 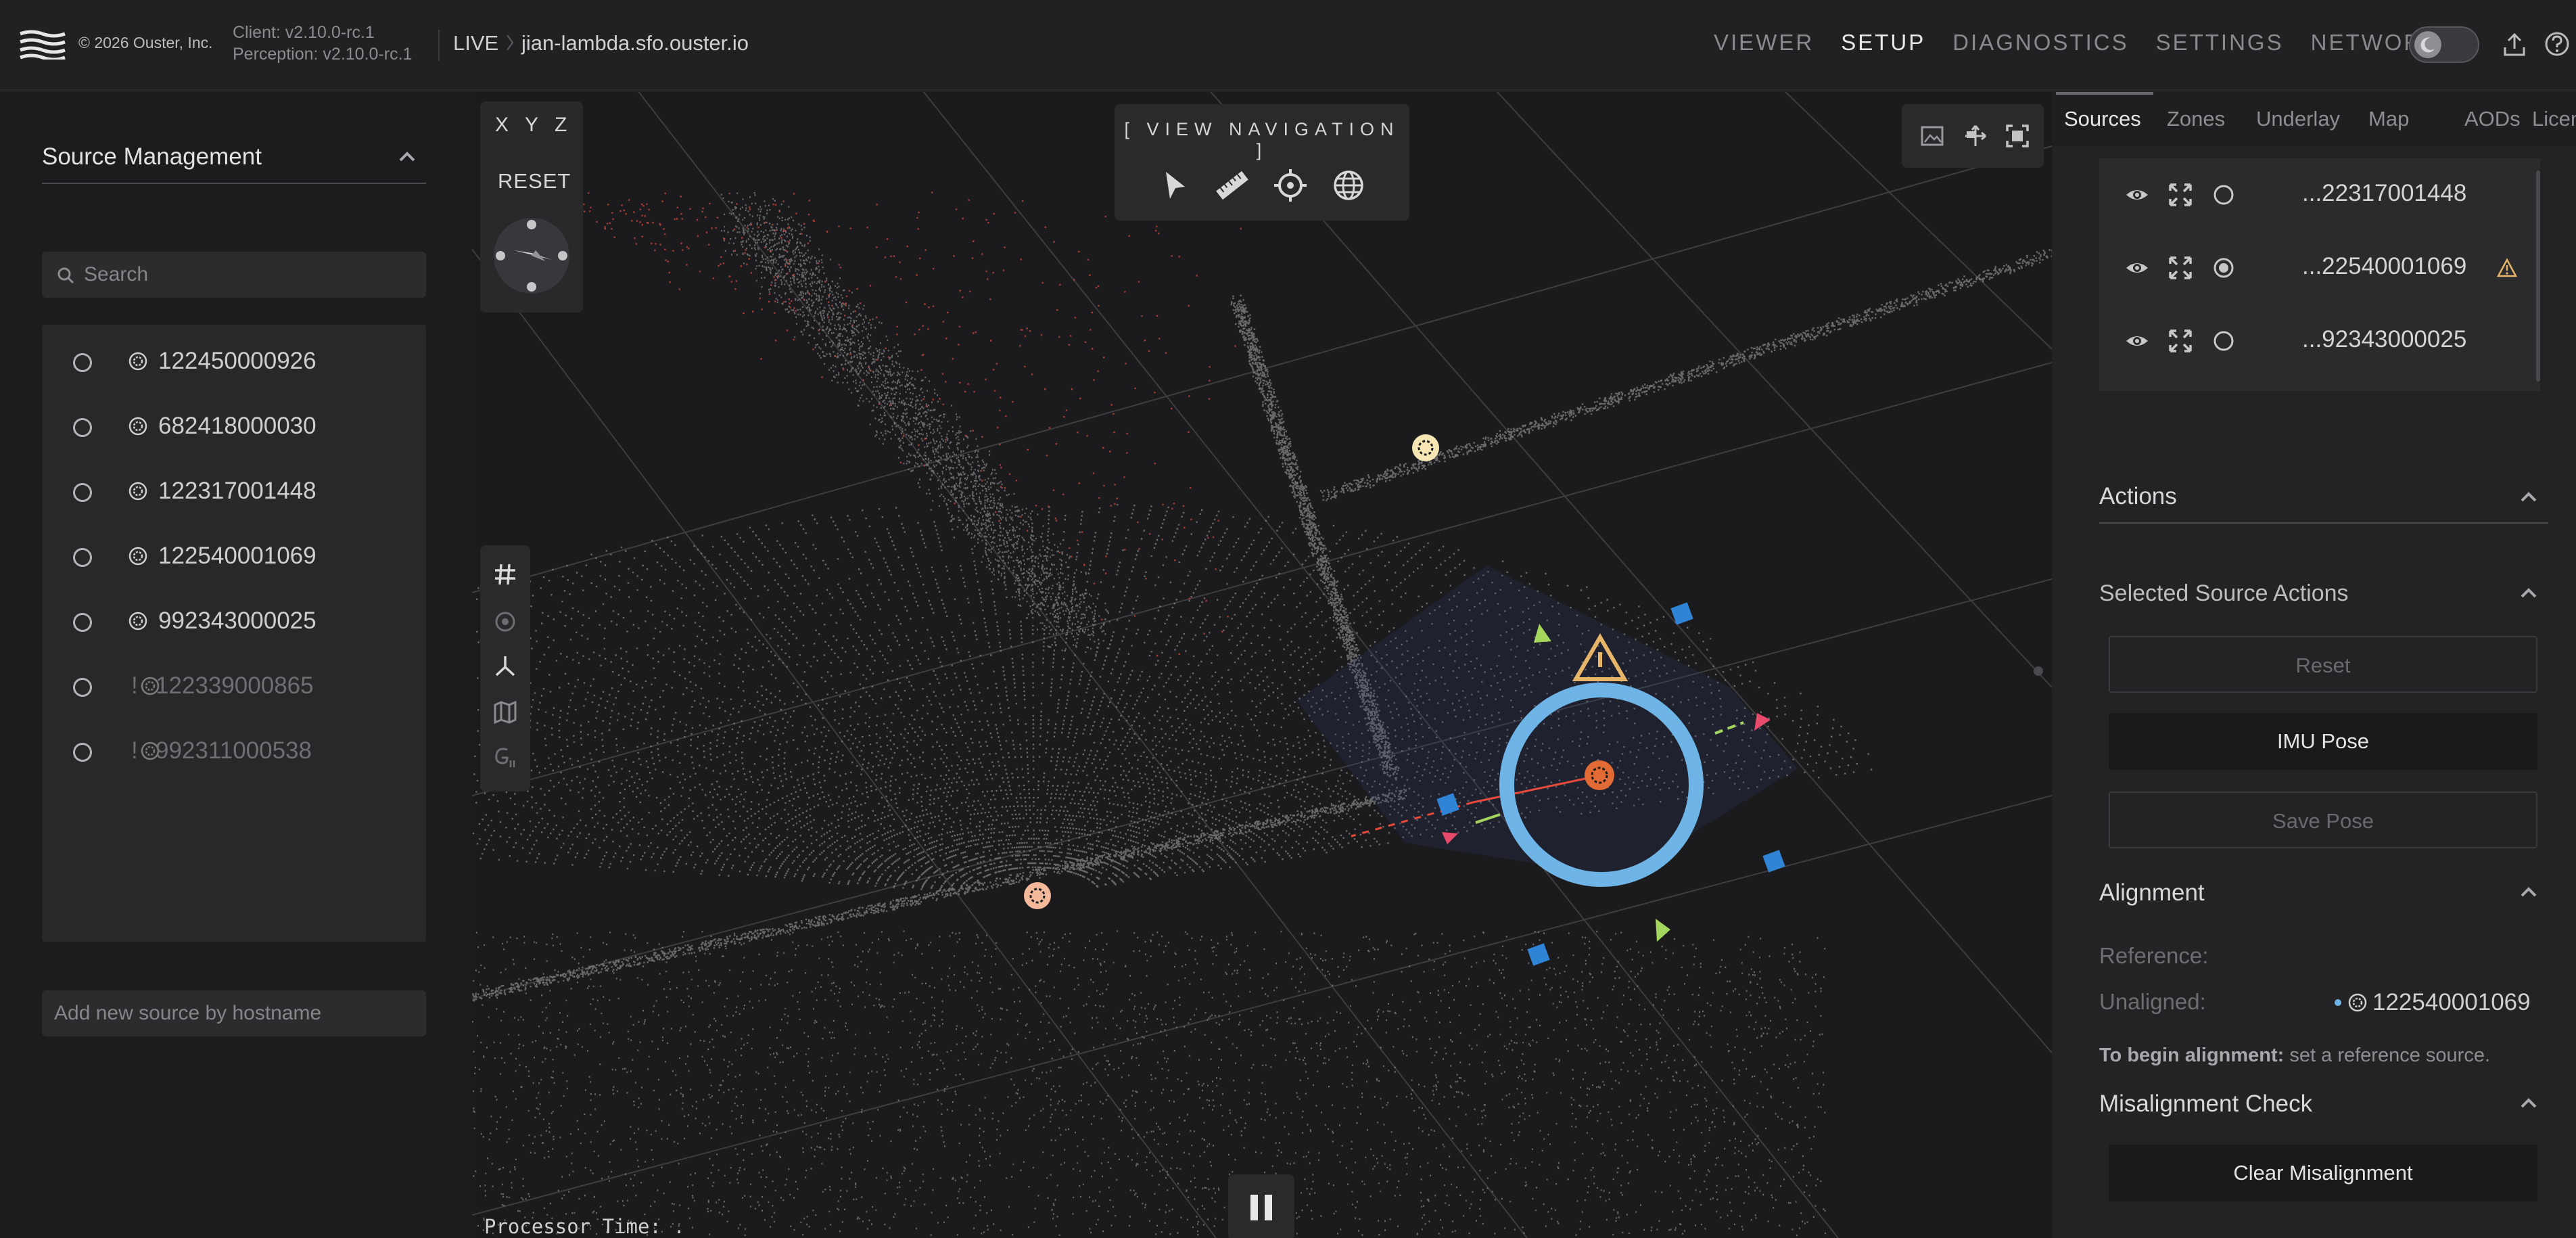 What do you see at coordinates (1262, 139) in the screenshot?
I see `view-navigation-title: [ VIEW NAVIGATION ]` at bounding box center [1262, 139].